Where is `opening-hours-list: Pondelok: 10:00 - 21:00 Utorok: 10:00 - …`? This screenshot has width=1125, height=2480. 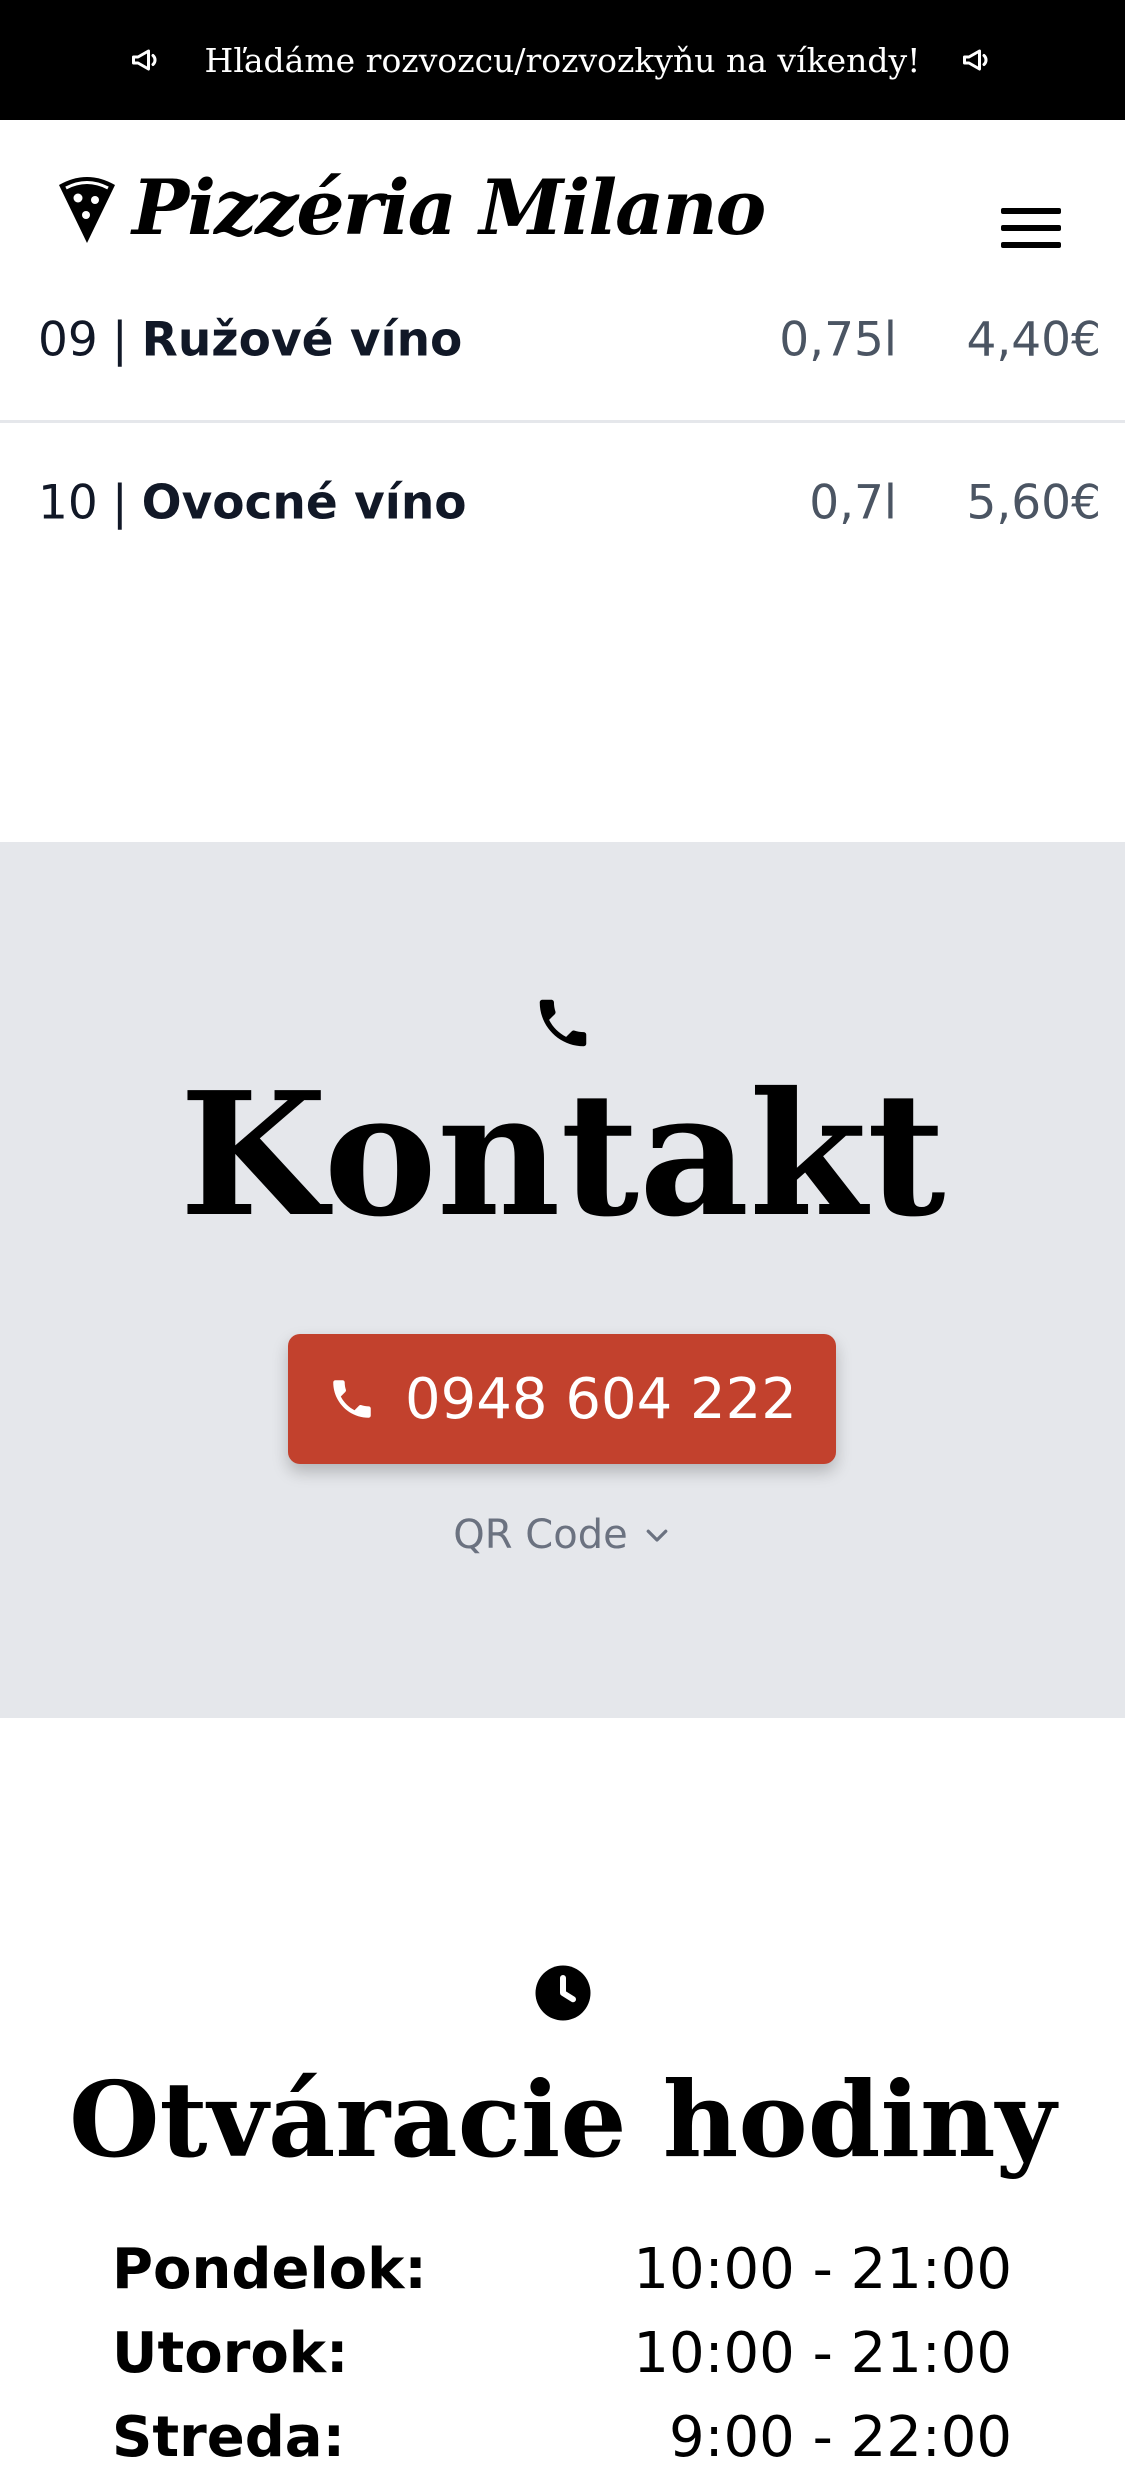
opening-hours-list: Pondelok: 10:00 - 21:00 Utorok: 10:00 - … is located at coordinates (562, 2354).